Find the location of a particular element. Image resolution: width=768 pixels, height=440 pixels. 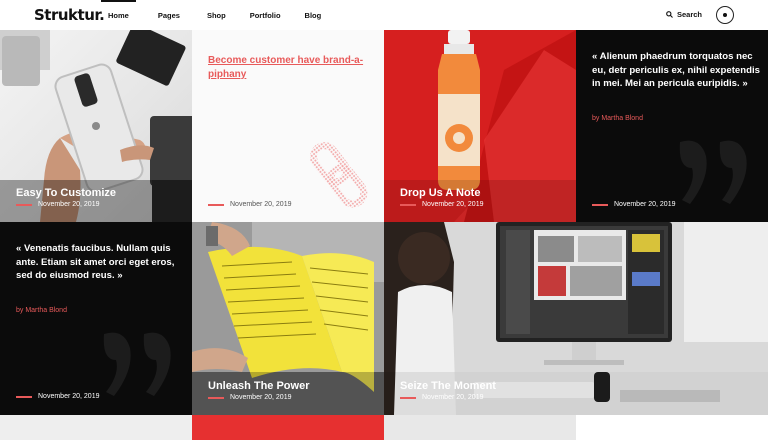

search-label: Search is located at coordinates (690, 14).